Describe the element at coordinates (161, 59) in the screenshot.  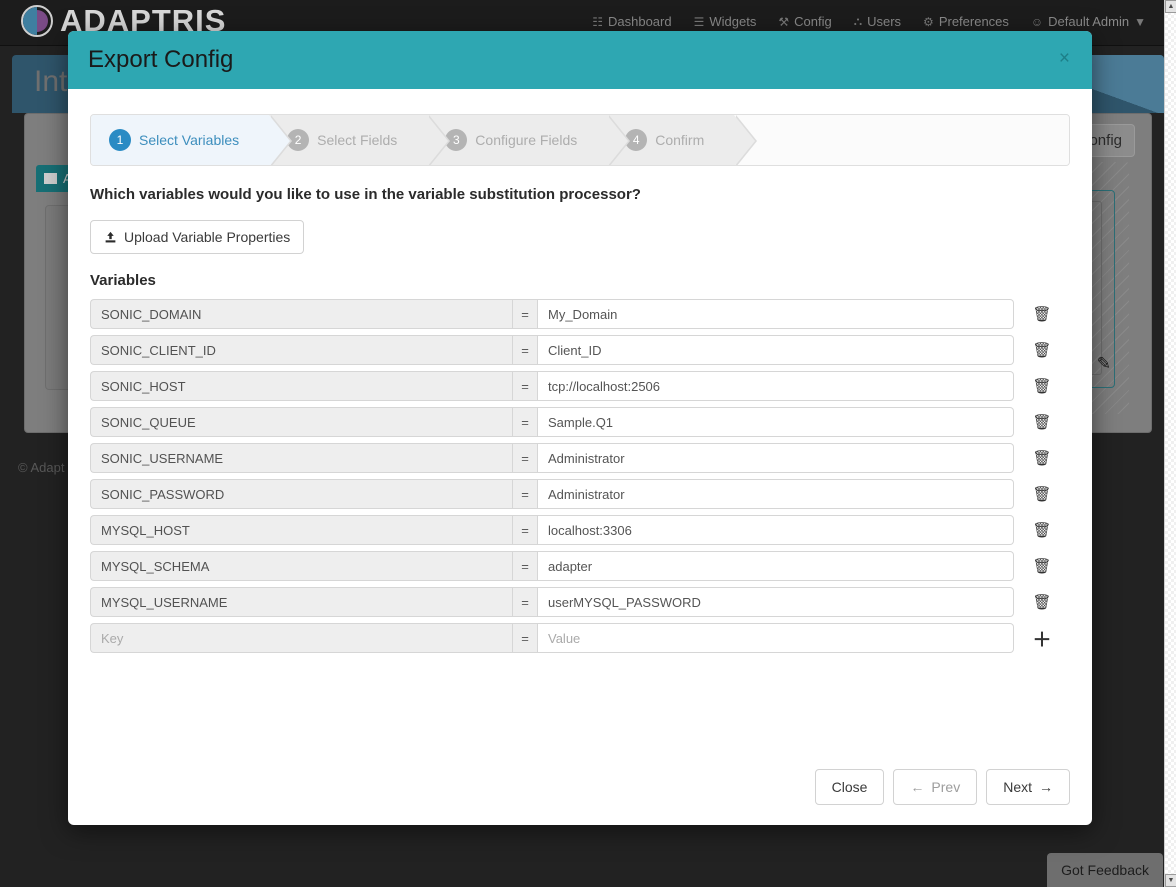
I see `modal-title: Export Config` at that location.